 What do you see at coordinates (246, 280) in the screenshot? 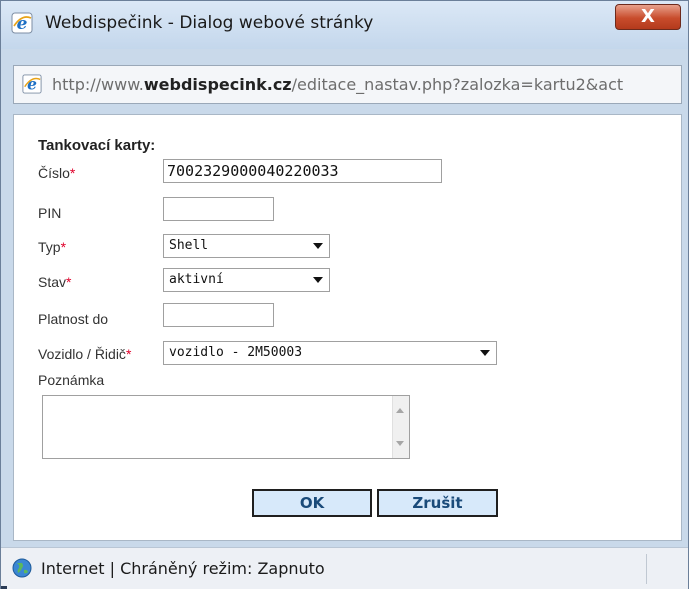
I see `stav-select: aktivní` at bounding box center [246, 280].